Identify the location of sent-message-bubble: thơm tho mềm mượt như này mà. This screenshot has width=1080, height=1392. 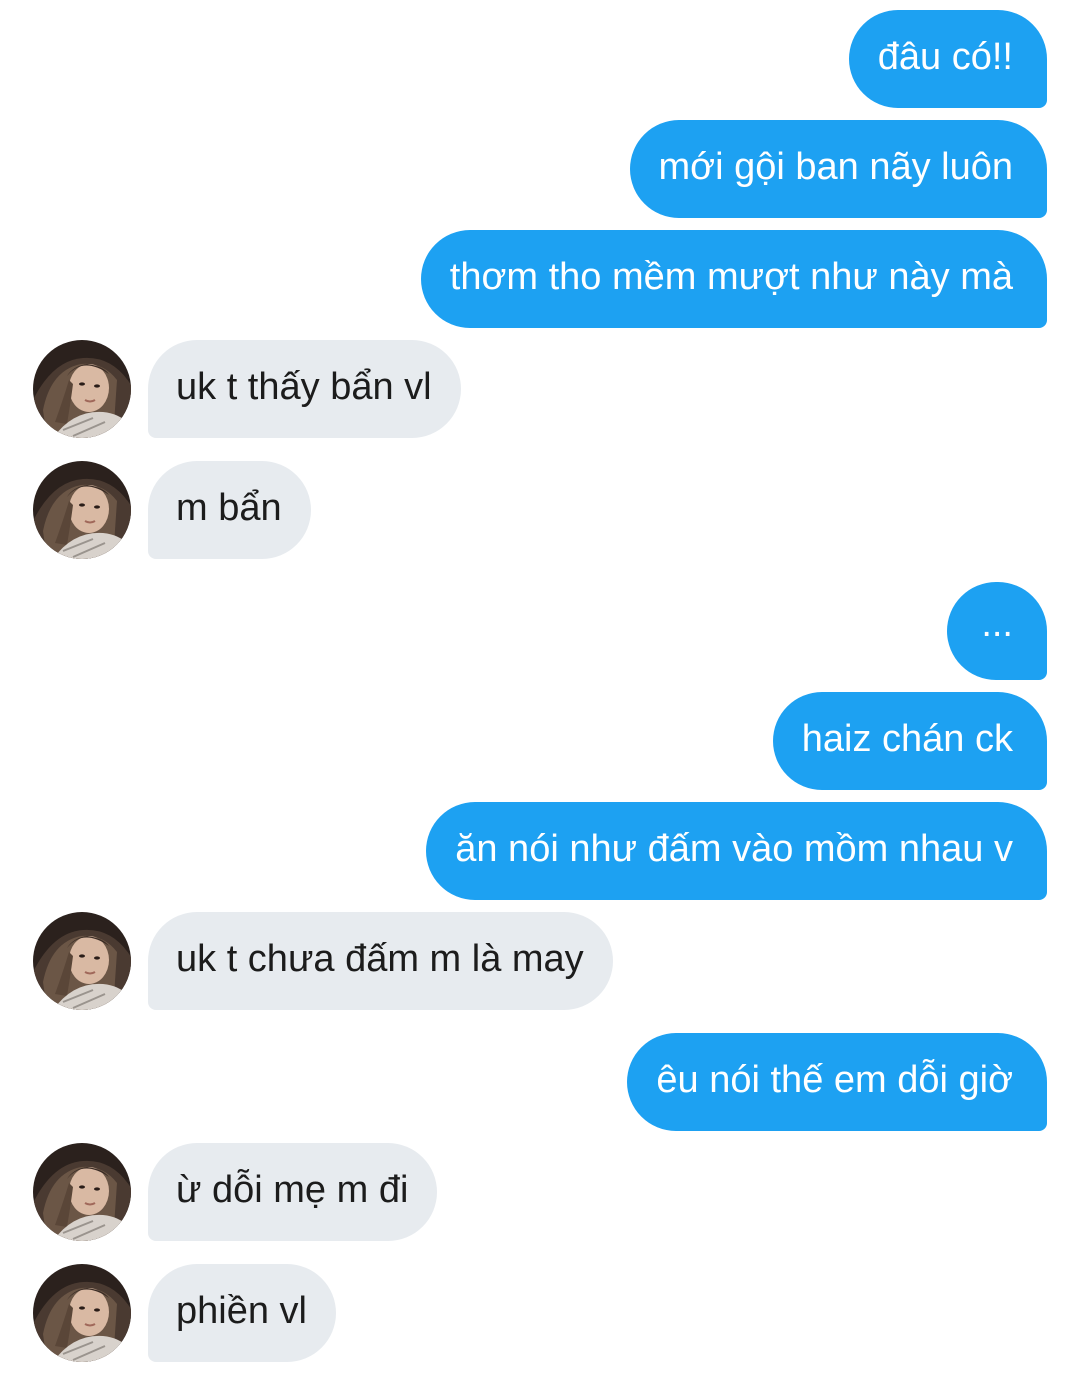
(733, 279).